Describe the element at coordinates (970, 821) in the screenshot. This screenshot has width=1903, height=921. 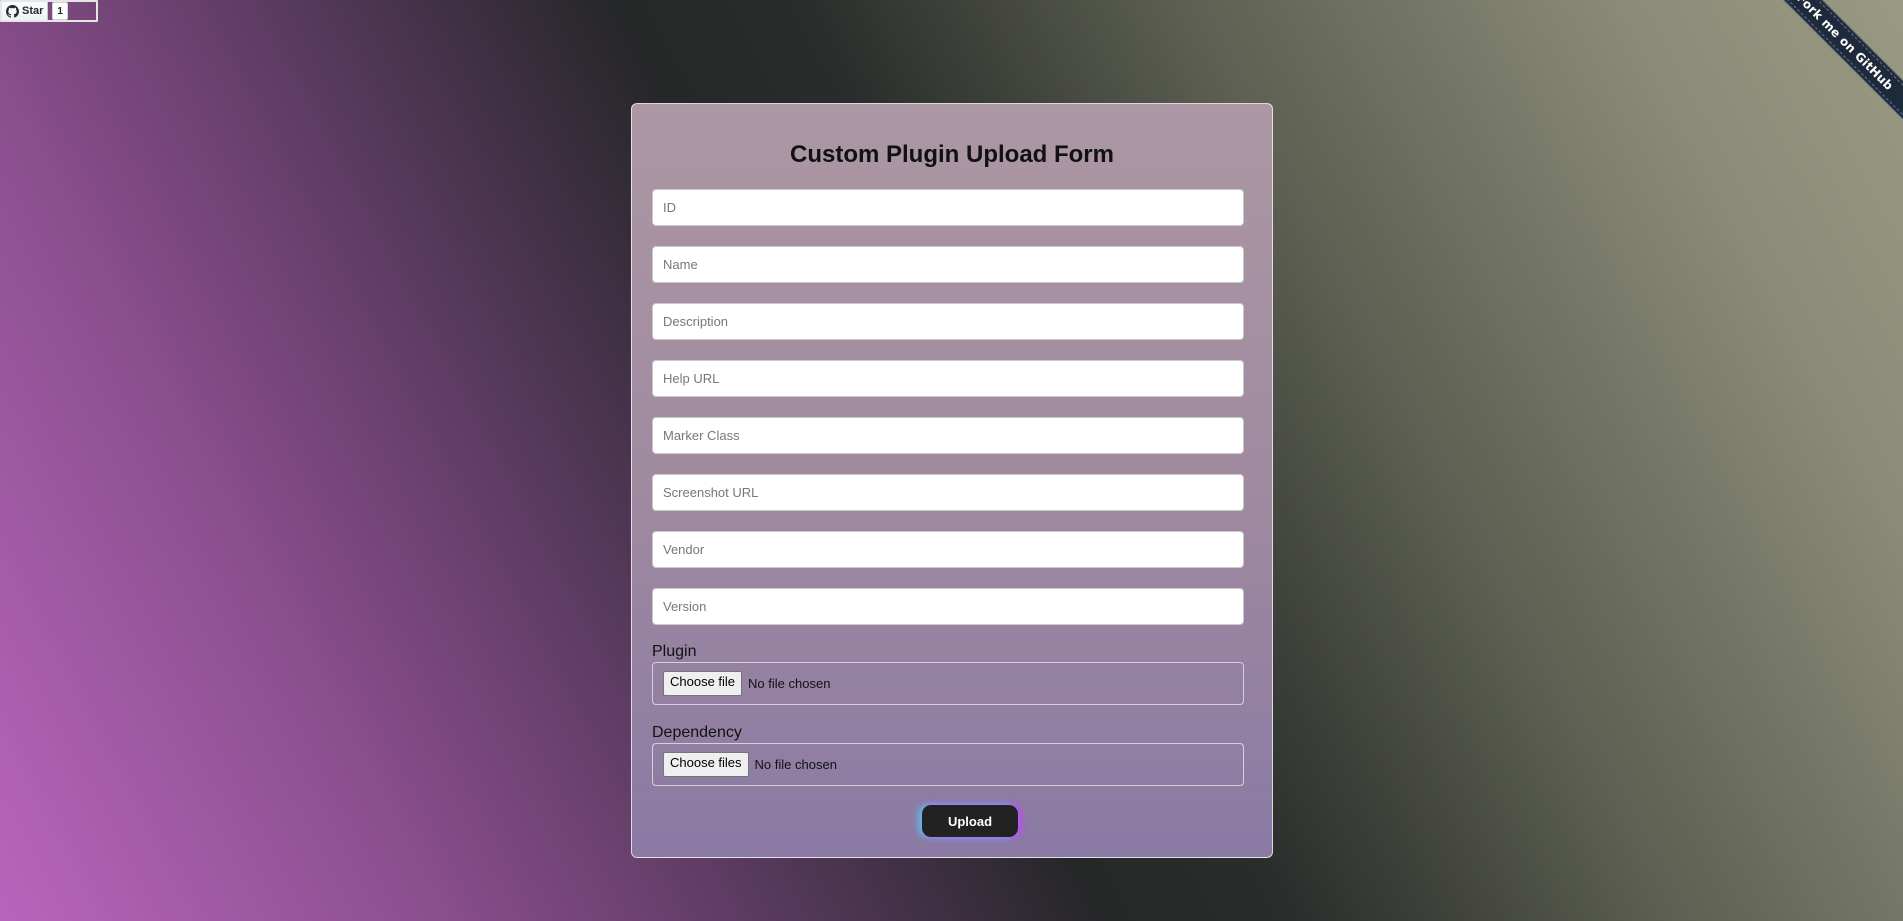
I see `upload-button: Upload` at that location.